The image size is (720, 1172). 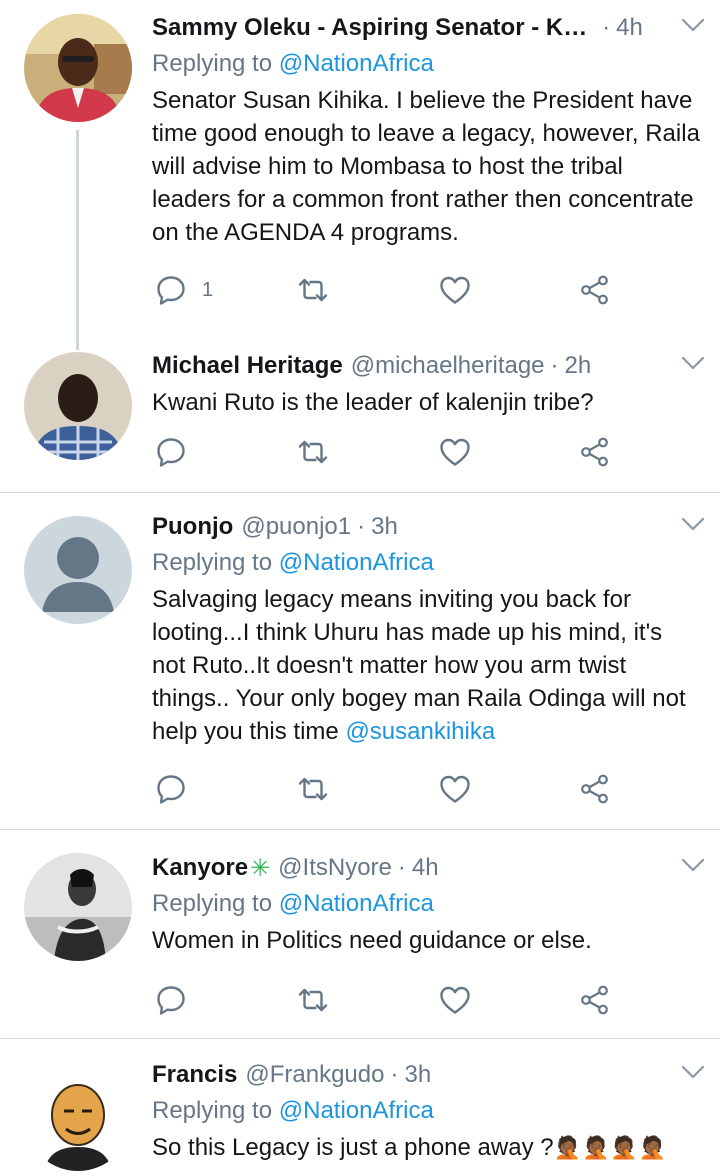 What do you see at coordinates (392, 290) in the screenshot?
I see `tweet-actions: 1` at bounding box center [392, 290].